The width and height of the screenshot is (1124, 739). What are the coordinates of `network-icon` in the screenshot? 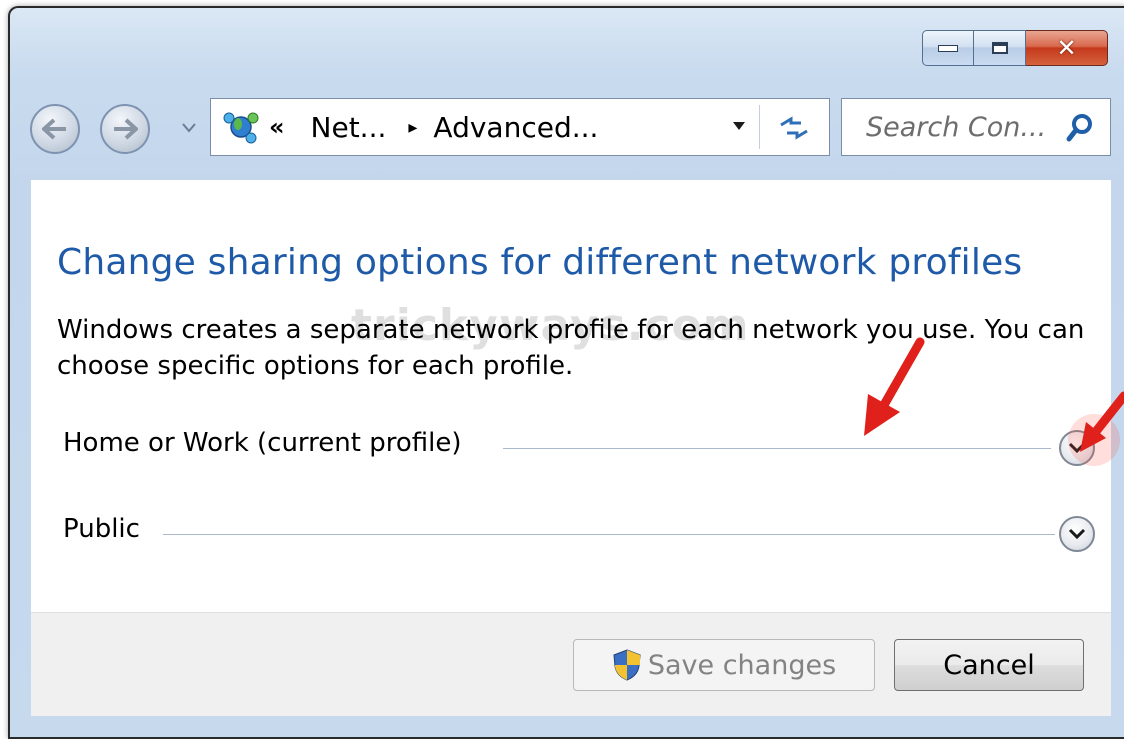 It's located at (241, 127).